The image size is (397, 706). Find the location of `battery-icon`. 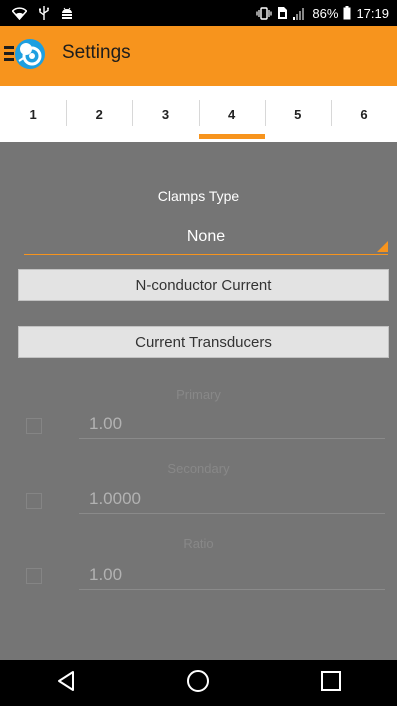

battery-icon is located at coordinates (347, 13).